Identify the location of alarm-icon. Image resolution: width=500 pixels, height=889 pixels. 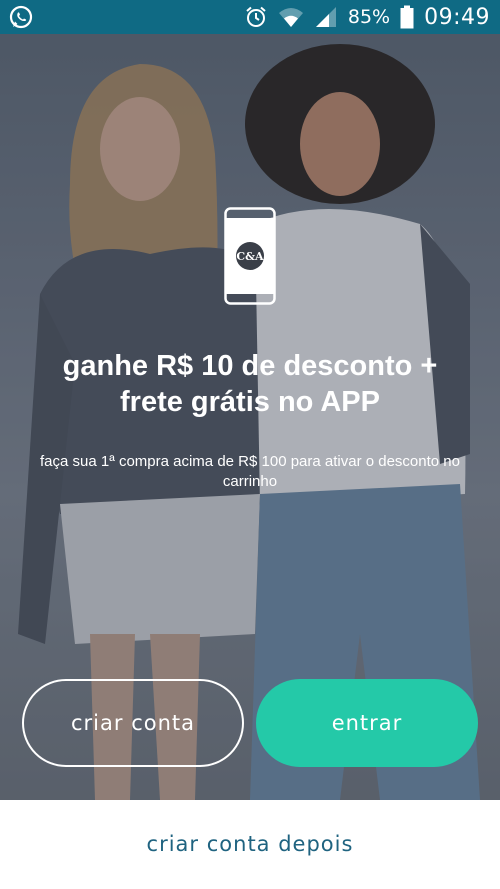
(256, 17).